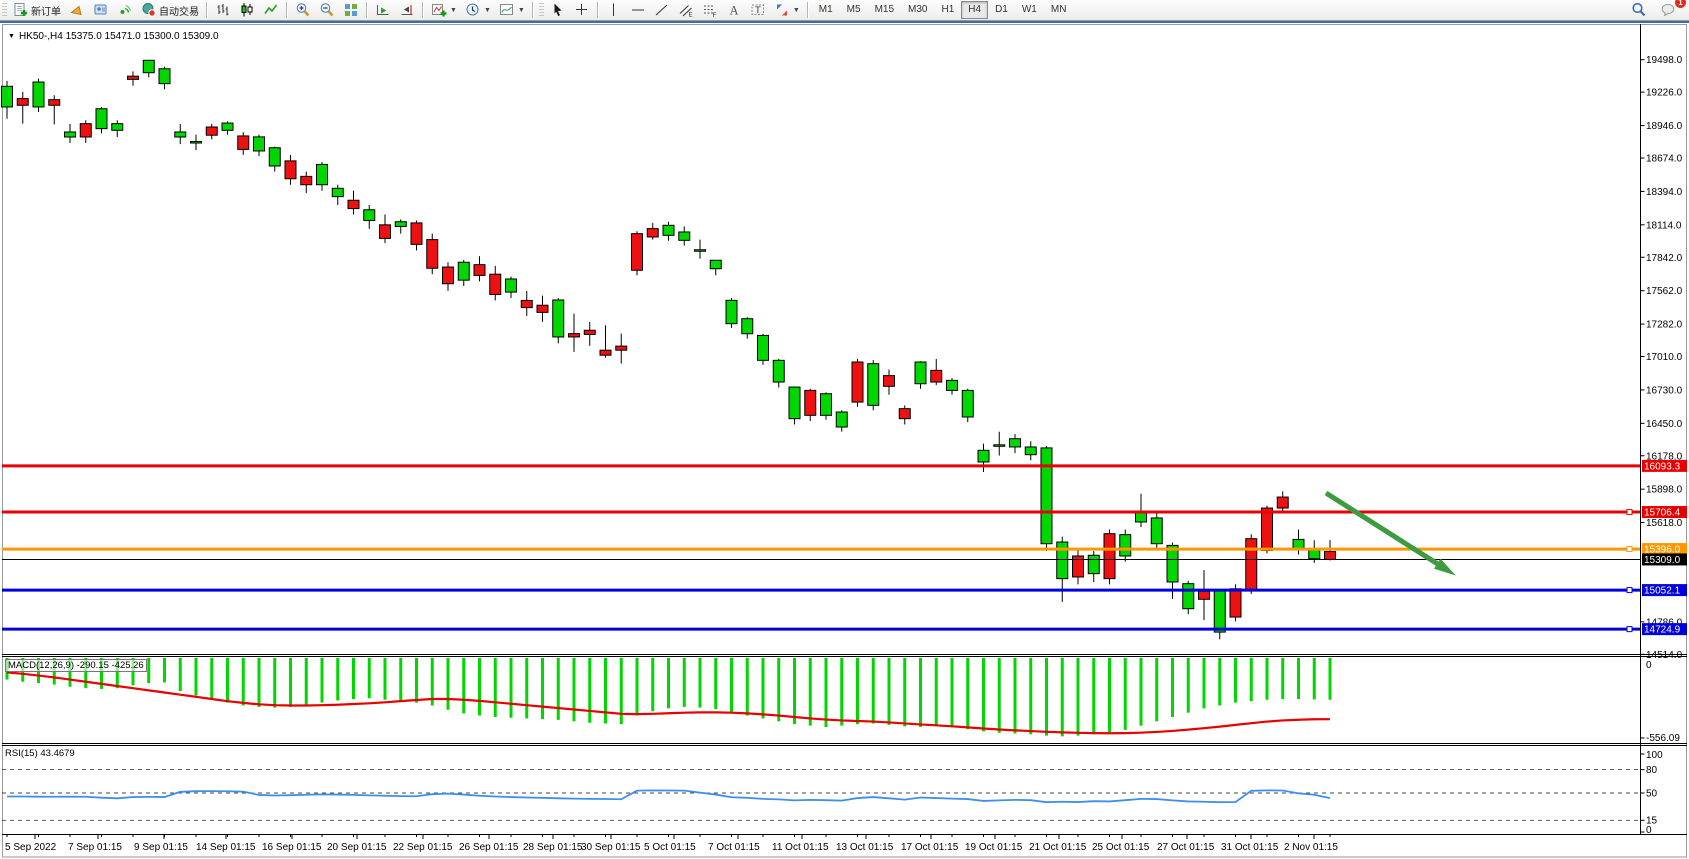 This screenshot has height=859, width=1689. What do you see at coordinates (734, 10) in the screenshot?
I see `text-button: A` at bounding box center [734, 10].